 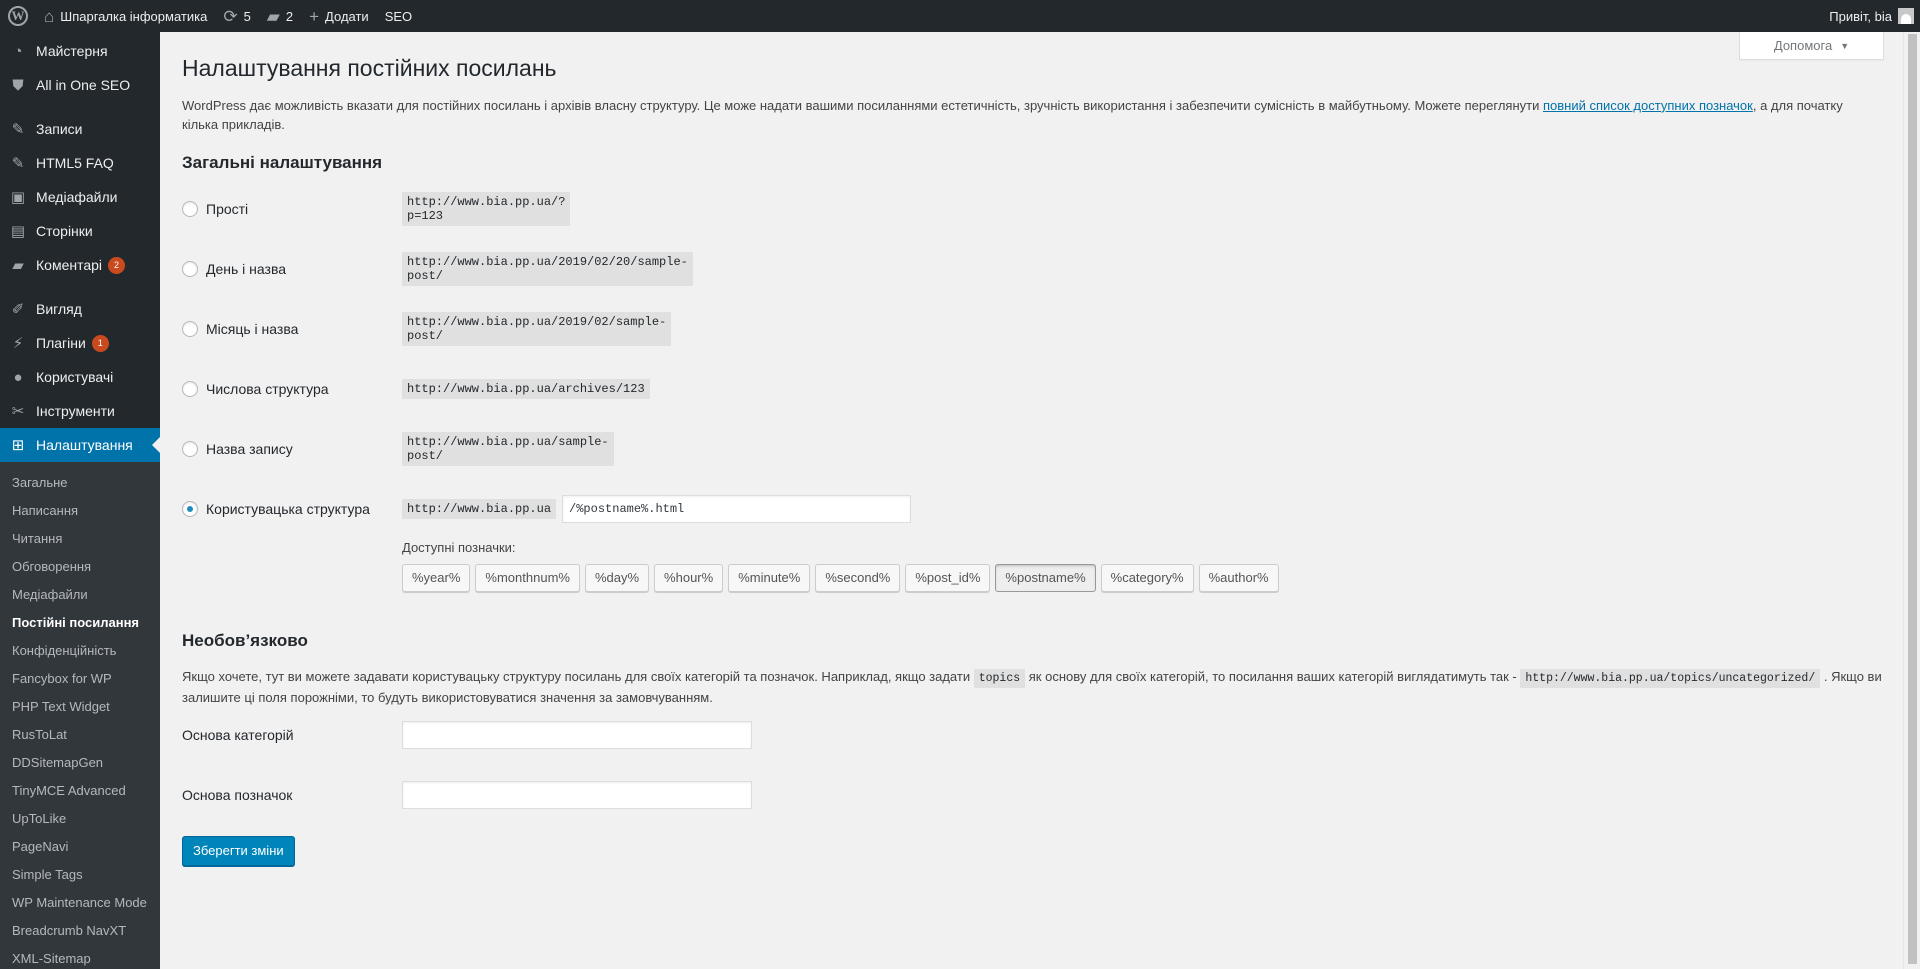 I want to click on page-scrollbar, so click(x=1911, y=500).